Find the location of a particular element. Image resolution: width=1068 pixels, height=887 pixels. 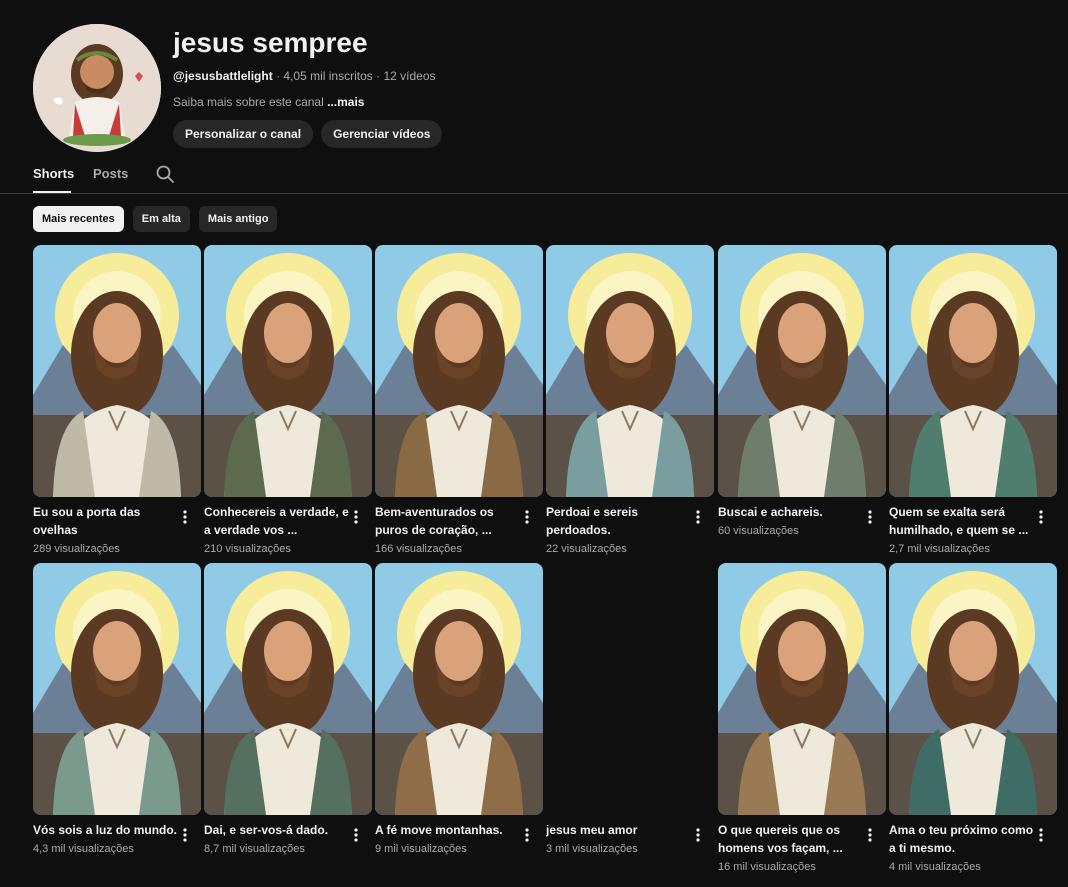

short-views: 4,3 mil visualizações is located at coordinates (83, 849).